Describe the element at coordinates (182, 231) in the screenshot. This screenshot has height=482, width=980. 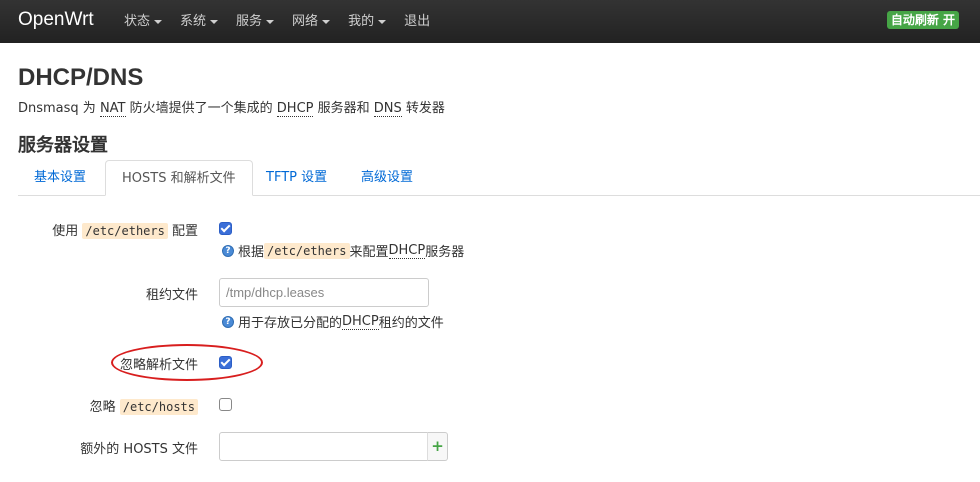
I see `use-ethers-label-post: 配置` at that location.